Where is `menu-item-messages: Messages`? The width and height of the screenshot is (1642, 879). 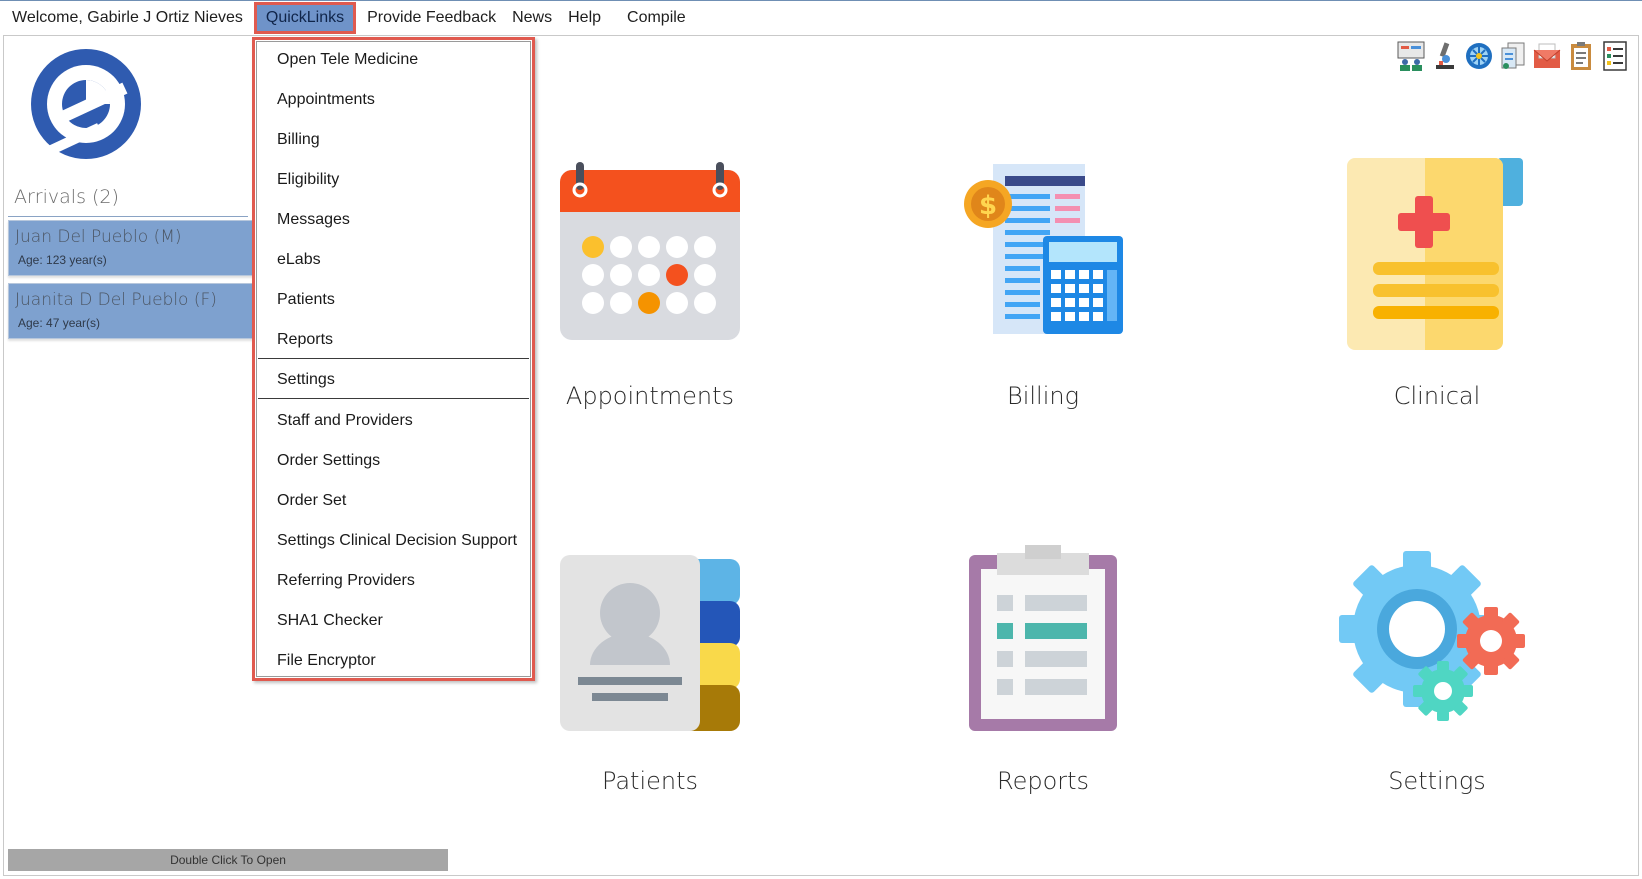
menu-item-messages: Messages is located at coordinates (313, 220).